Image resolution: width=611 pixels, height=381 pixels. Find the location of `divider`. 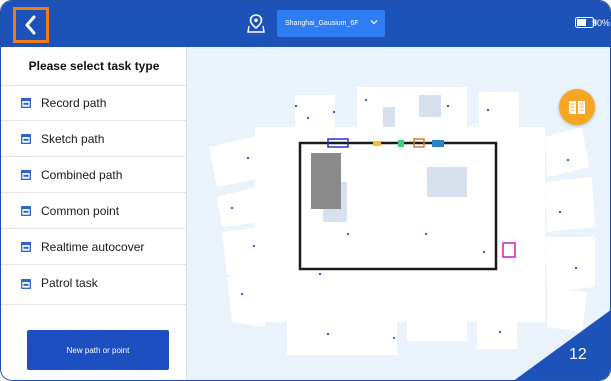

divider is located at coordinates (94, 304).